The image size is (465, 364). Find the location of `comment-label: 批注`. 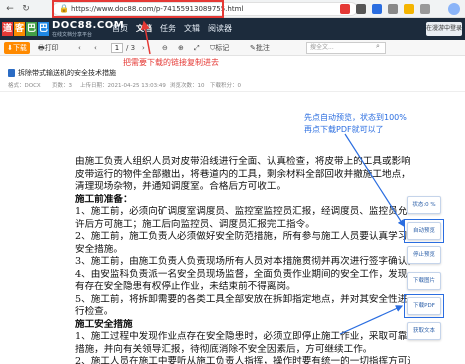

comment-label: 批注 is located at coordinates (262, 48).